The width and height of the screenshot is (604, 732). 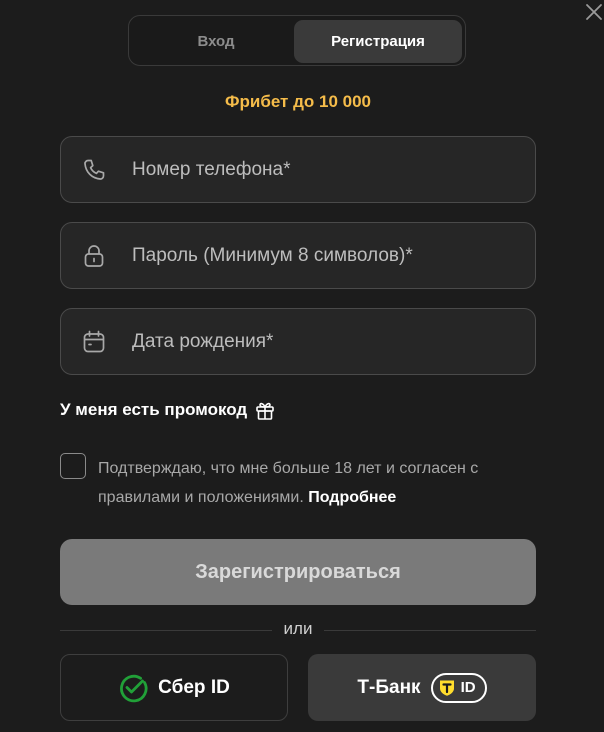 I want to click on gift-icon, so click(x=265, y=410).